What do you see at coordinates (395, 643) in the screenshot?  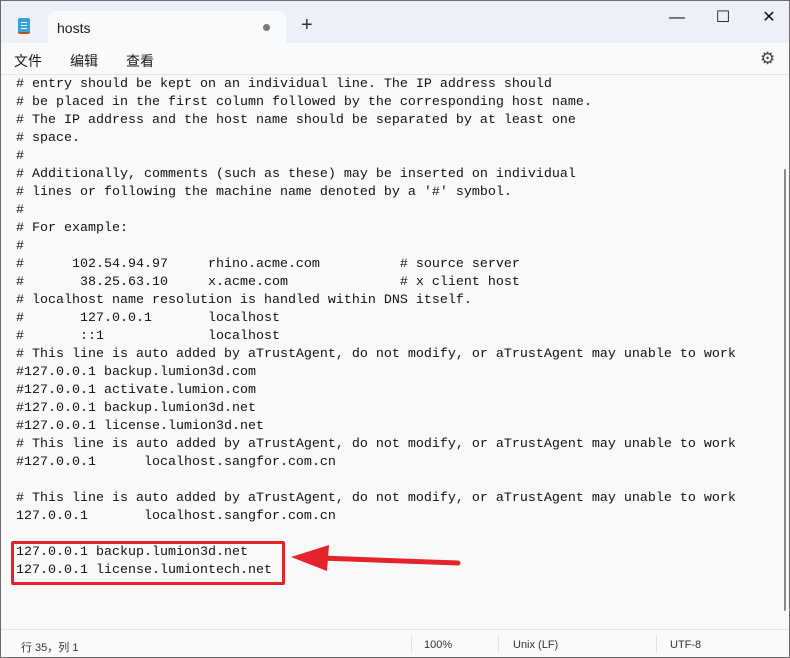 I see `status-bar: 行 35，列 1 100% Unix (LF) UTF-8` at bounding box center [395, 643].